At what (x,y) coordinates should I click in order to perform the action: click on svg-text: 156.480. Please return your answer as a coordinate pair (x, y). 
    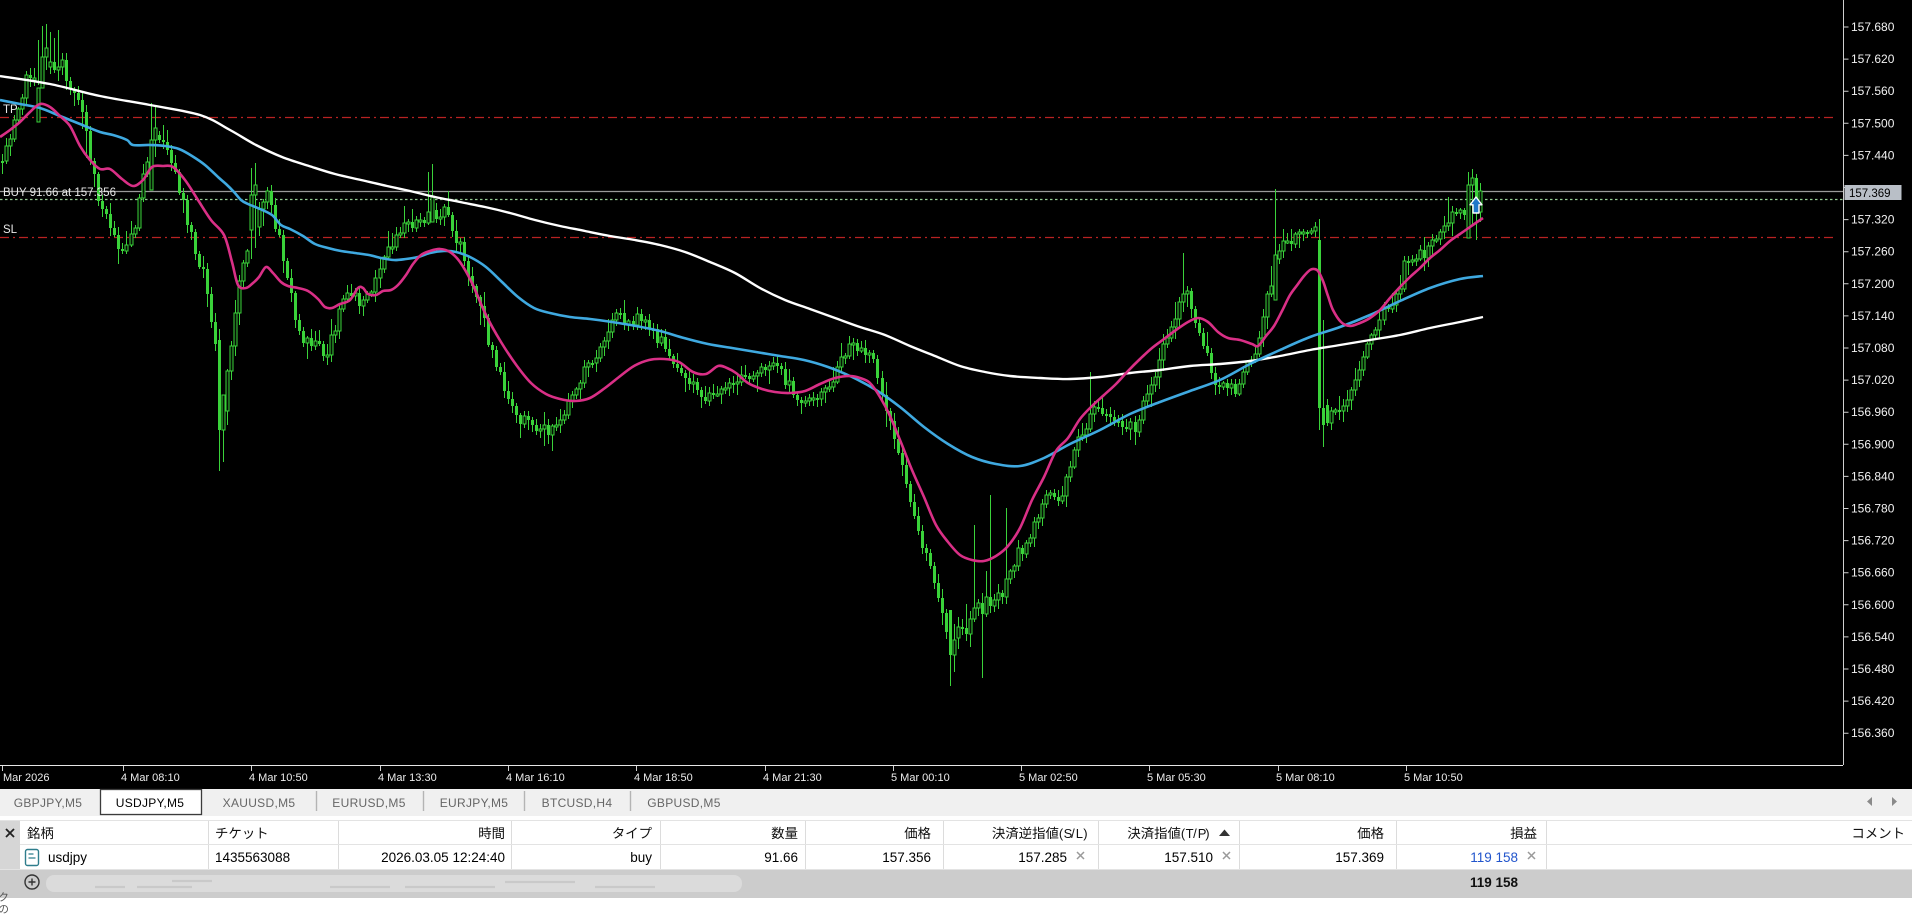
    Looking at the image, I should click on (1873, 669).